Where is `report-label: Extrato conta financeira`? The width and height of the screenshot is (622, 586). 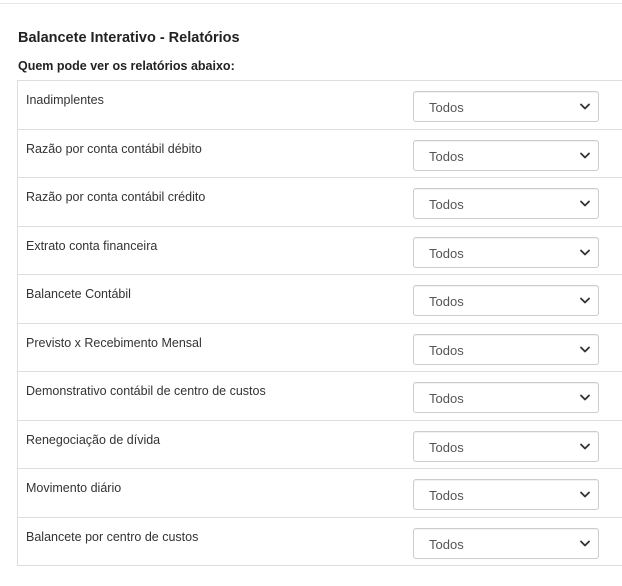
report-label: Extrato conta financeira is located at coordinates (92, 245).